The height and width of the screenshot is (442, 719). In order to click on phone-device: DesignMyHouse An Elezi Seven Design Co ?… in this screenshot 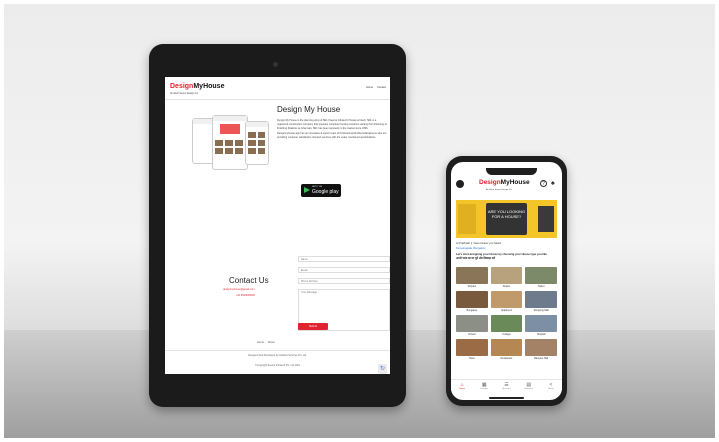, I will do `click(506, 281)`.